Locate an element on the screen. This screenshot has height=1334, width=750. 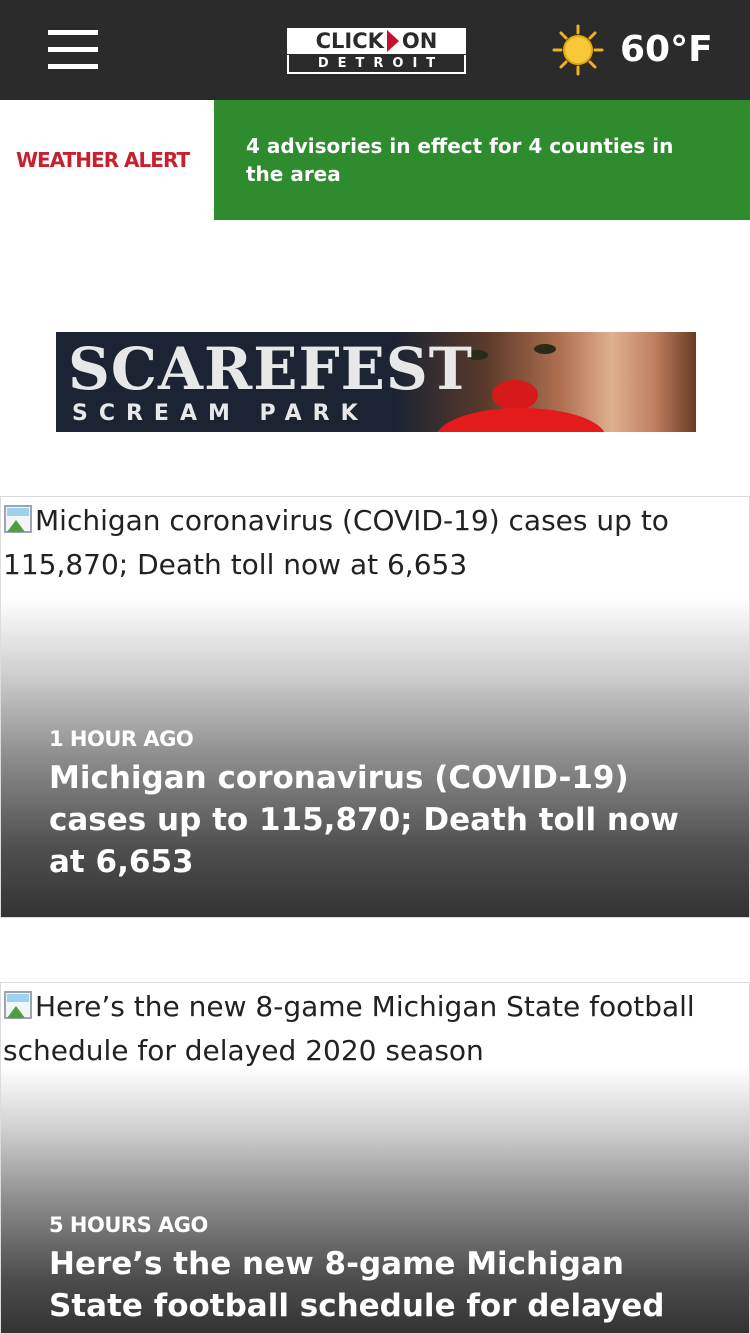
logo-arrow-icon is located at coordinates (392, 41).